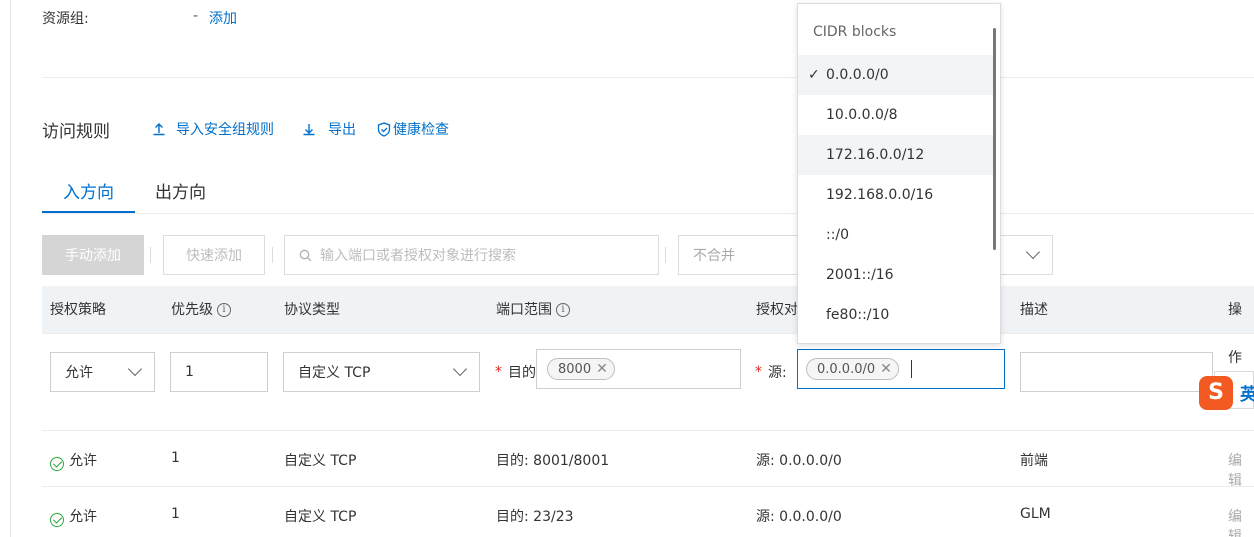 The height and width of the screenshot is (537, 1254). Describe the element at coordinates (777, 373) in the screenshot. I see `source-prefix: 源:` at that location.